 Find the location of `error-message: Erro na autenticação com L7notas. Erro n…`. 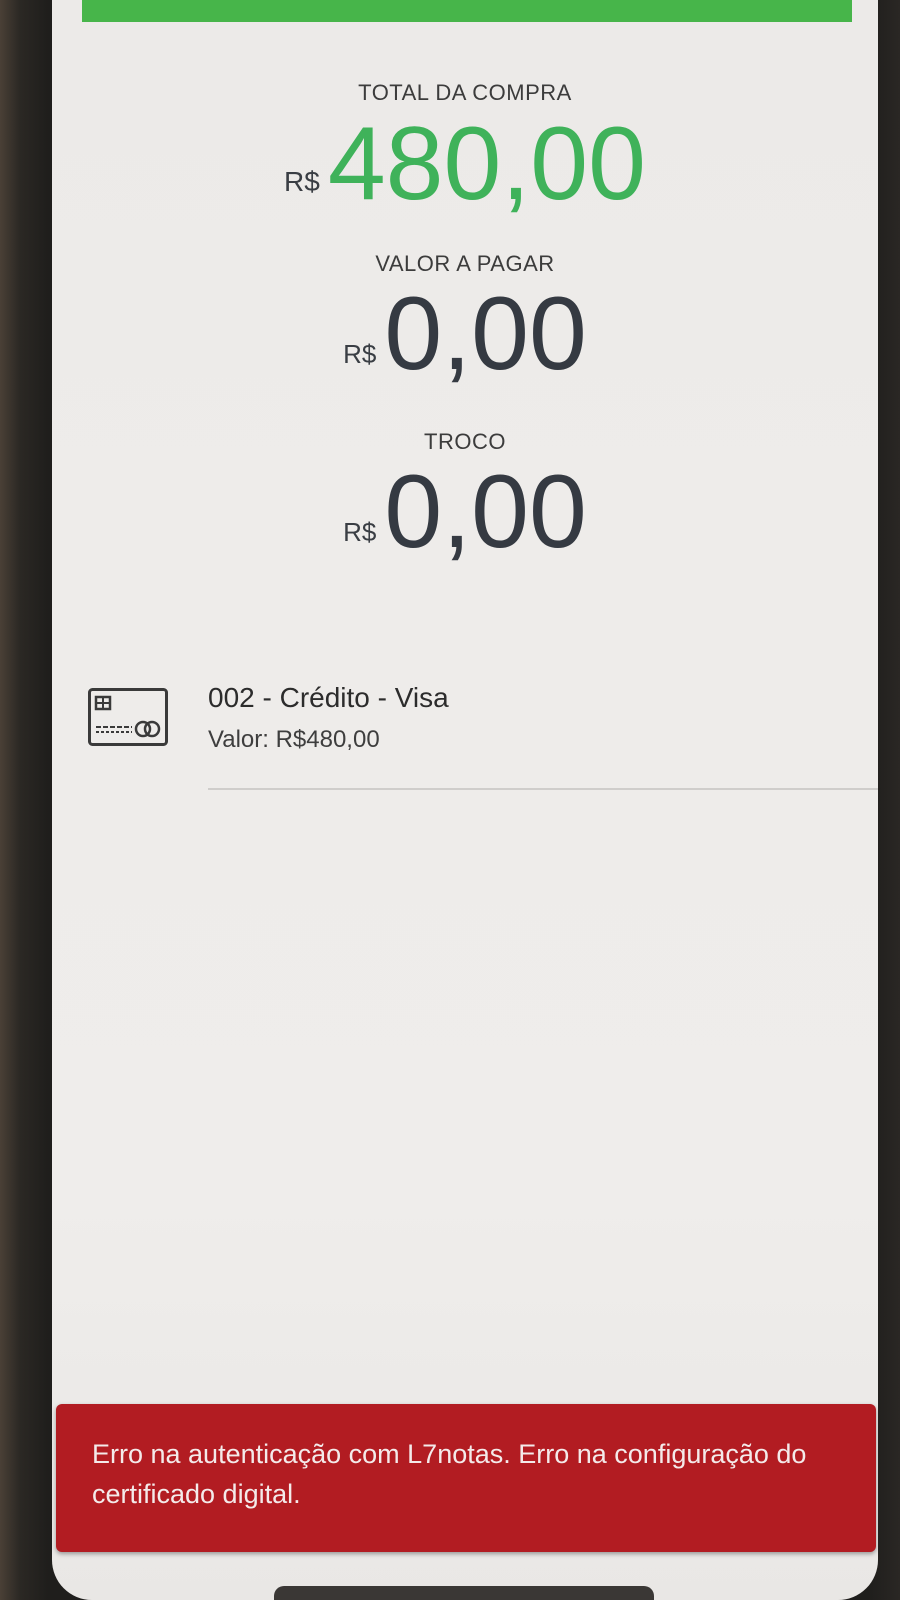

error-message: Erro na autenticação com L7notas. Erro n… is located at coordinates (449, 1474).